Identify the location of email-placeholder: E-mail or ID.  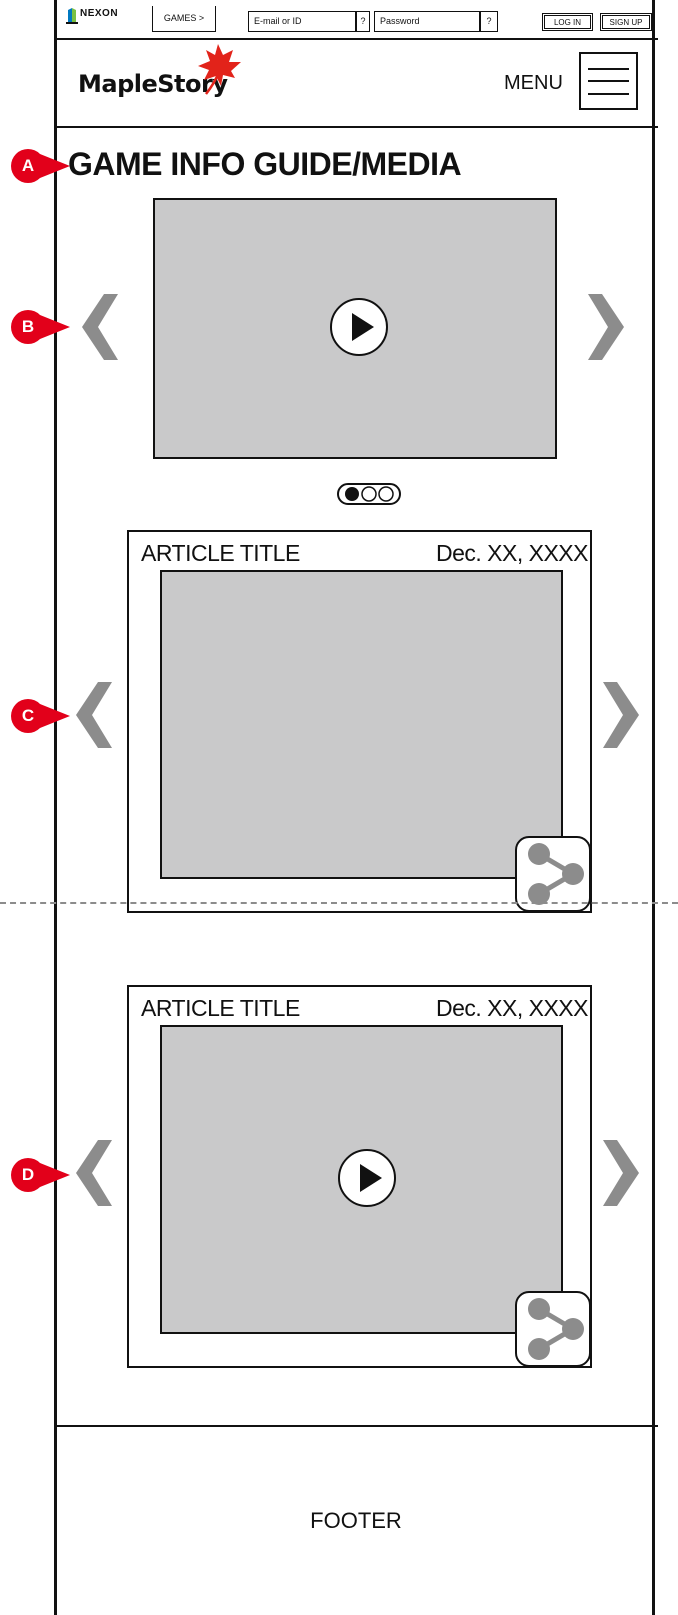
(278, 21).